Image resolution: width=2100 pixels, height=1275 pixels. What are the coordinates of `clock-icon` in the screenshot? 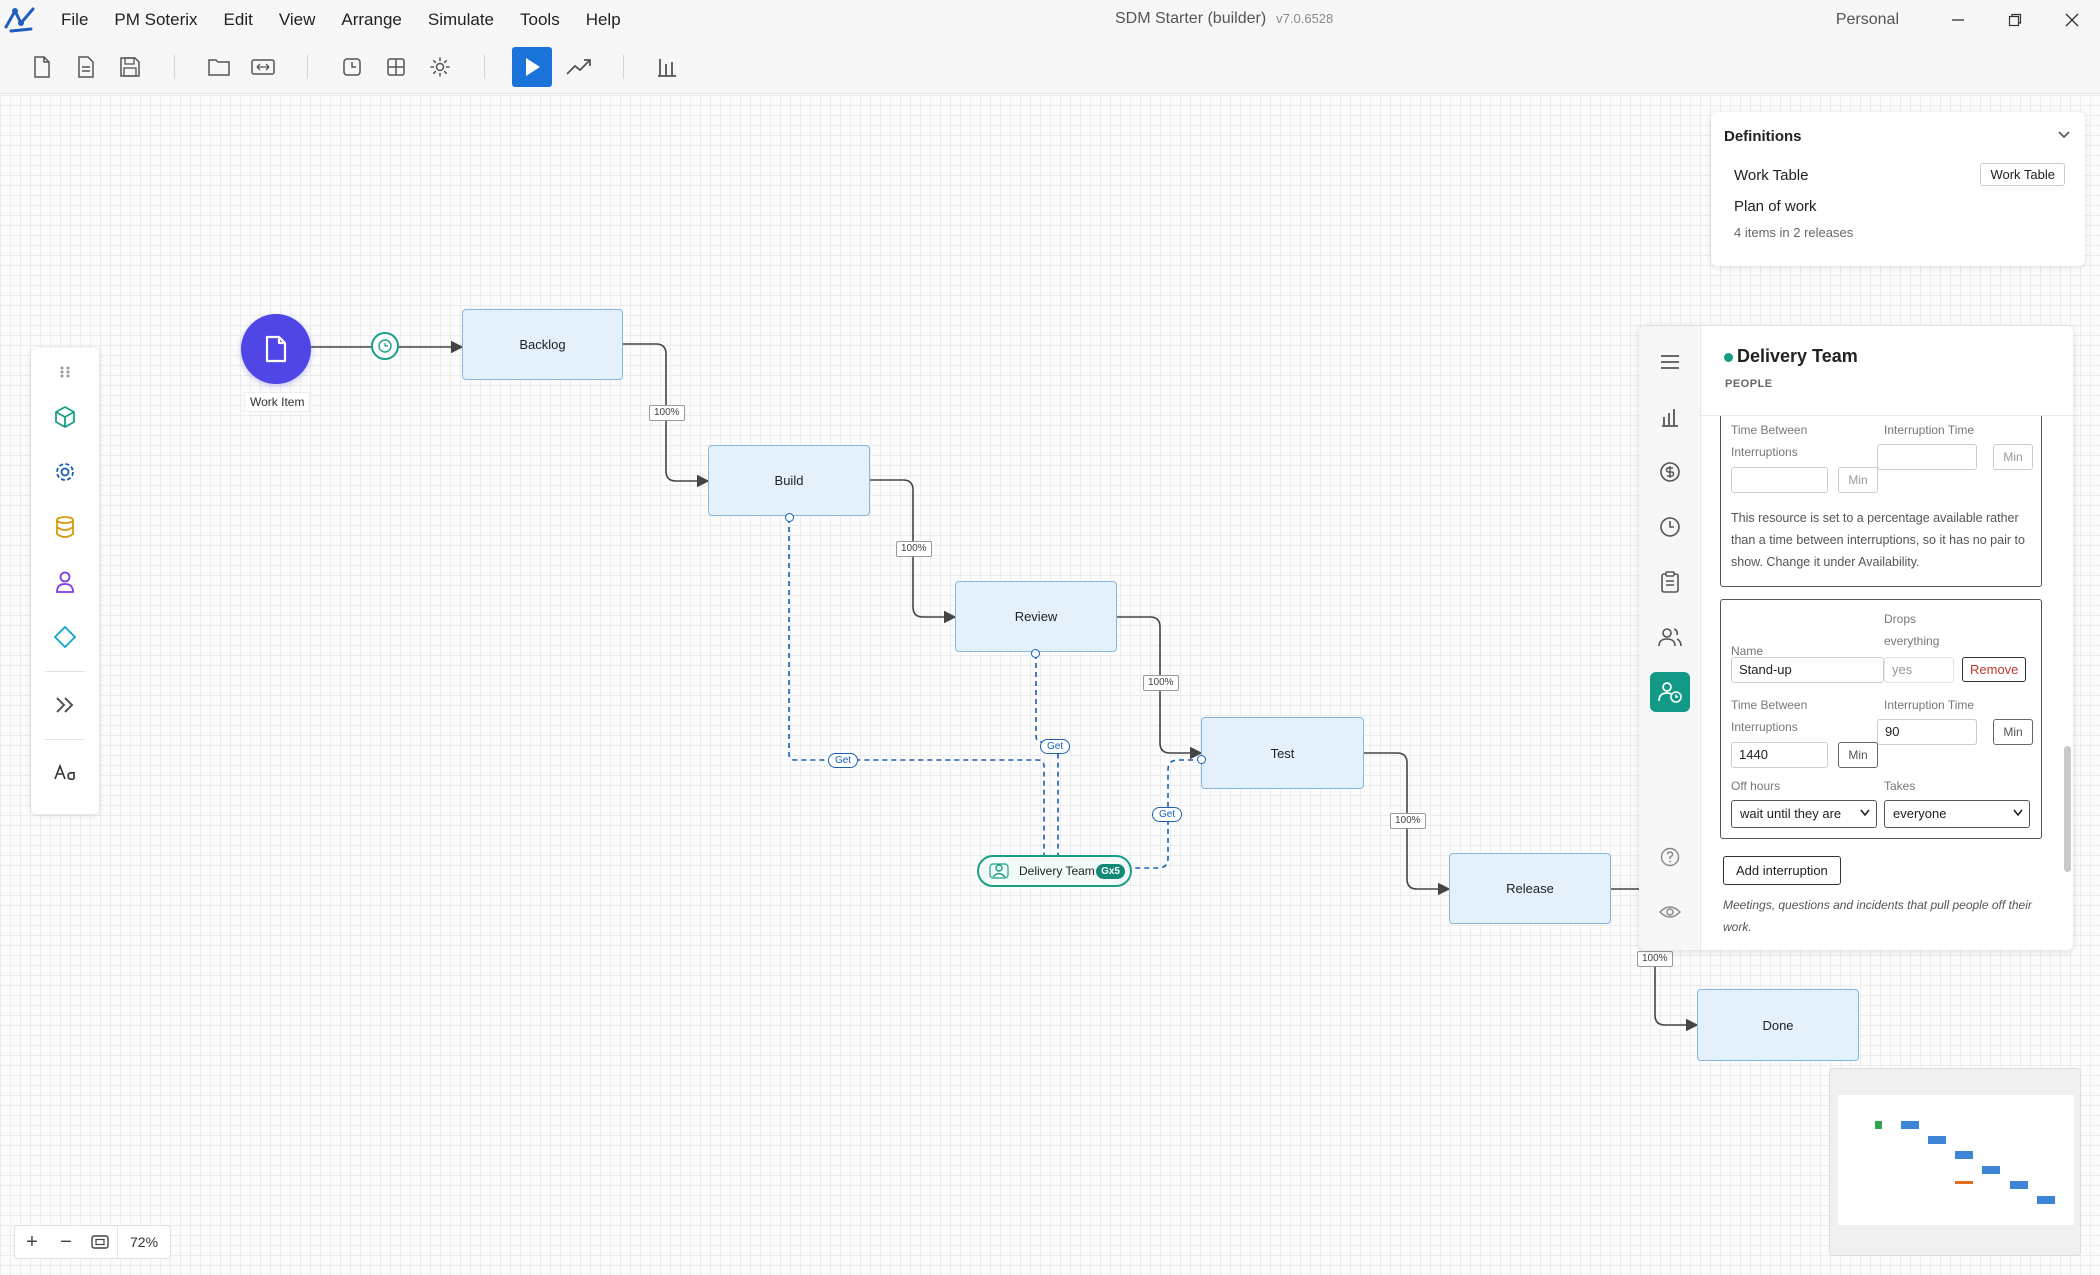 It's located at (1670, 527).